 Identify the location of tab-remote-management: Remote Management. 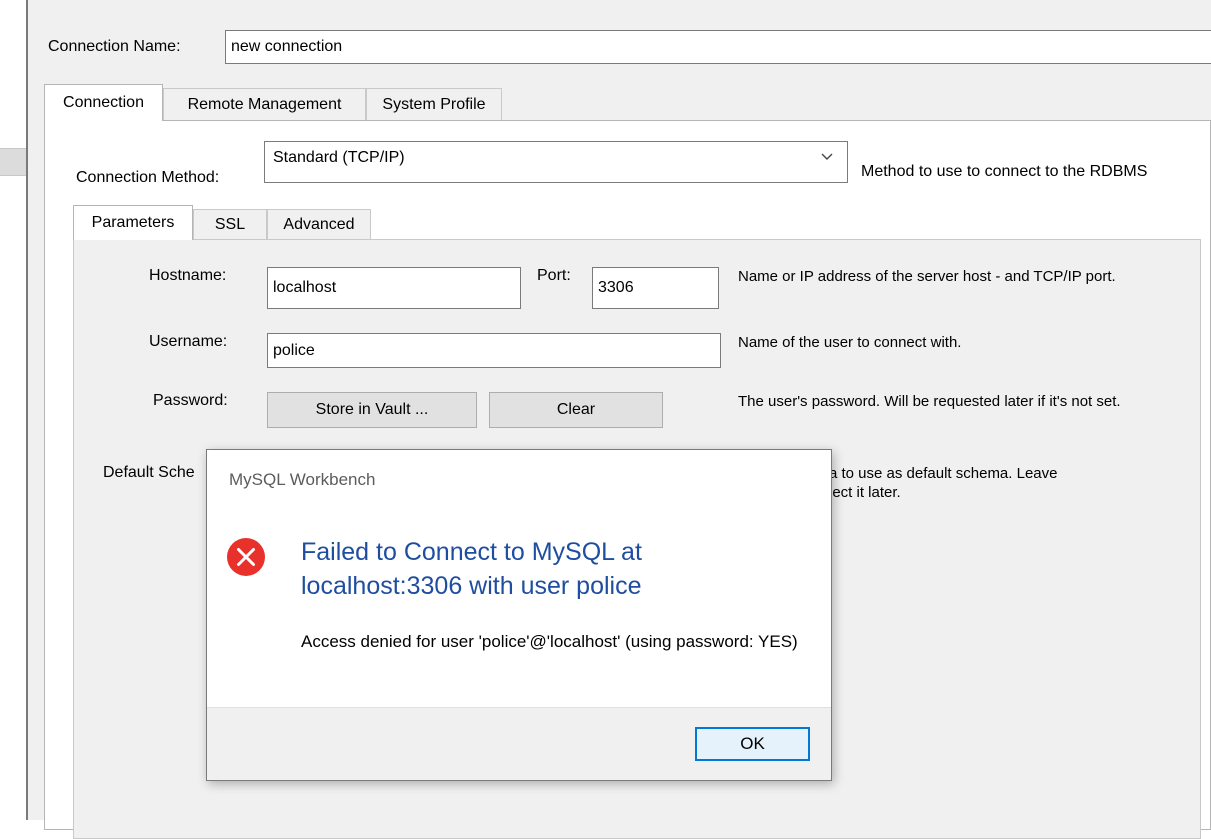
(264, 104).